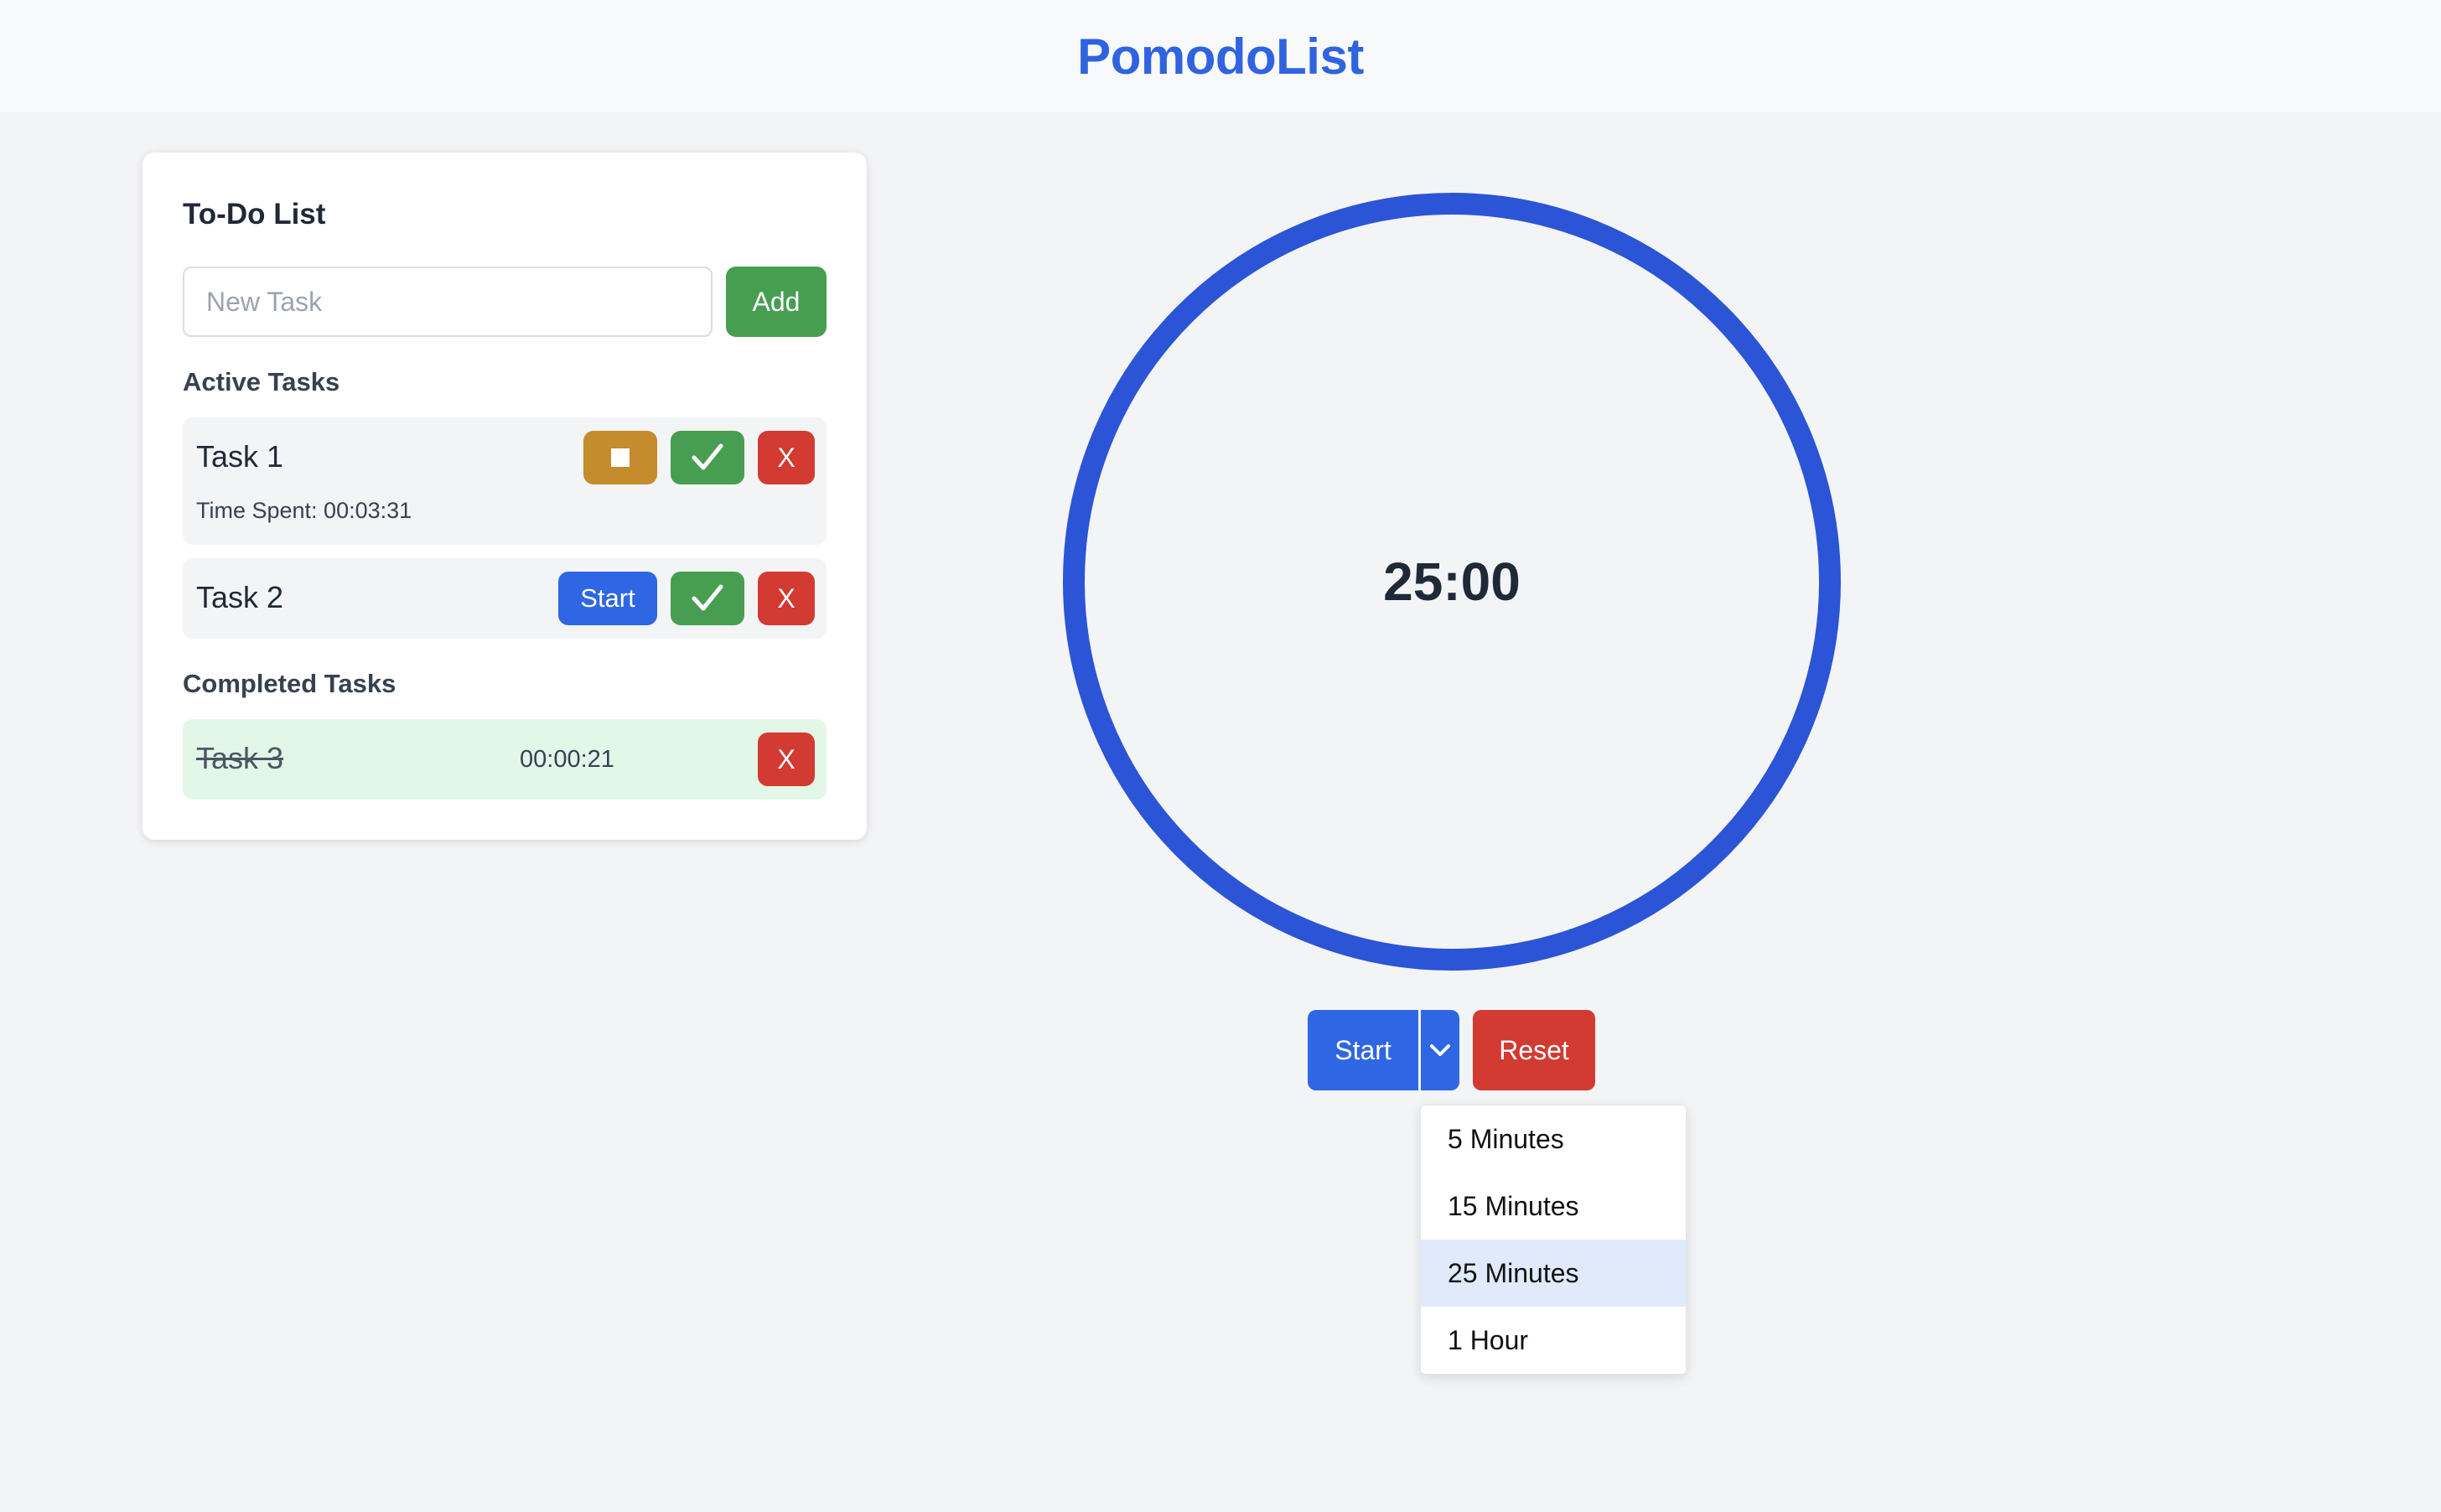 Image resolution: width=2441 pixels, height=1512 pixels. Describe the element at coordinates (254, 214) in the screenshot. I see `todo-title: To-Do List` at that location.